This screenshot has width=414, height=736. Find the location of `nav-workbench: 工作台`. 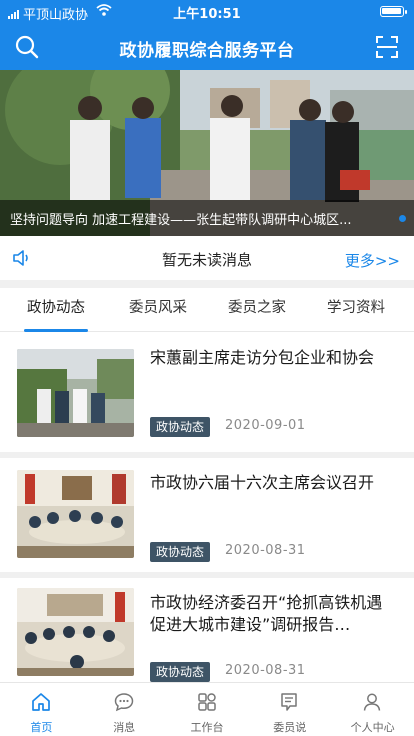

nav-workbench: 工作台 is located at coordinates (207, 709).